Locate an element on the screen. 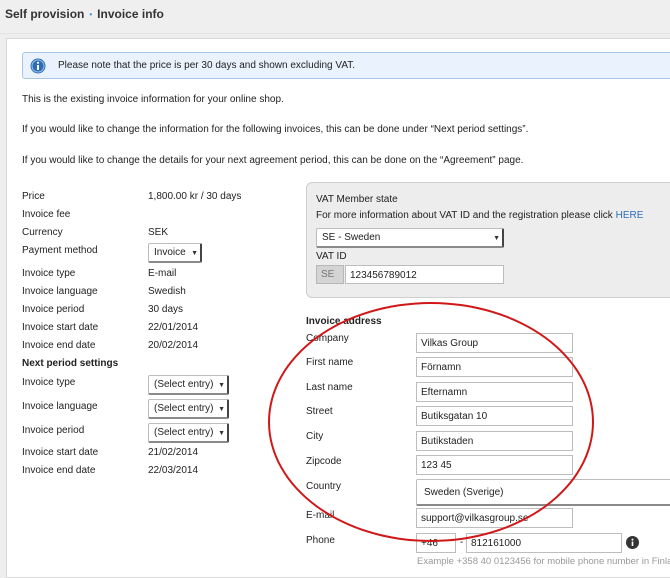 This screenshot has width=670, height=578. vat-state-select: SE - Sweden ▼ is located at coordinates (410, 238).